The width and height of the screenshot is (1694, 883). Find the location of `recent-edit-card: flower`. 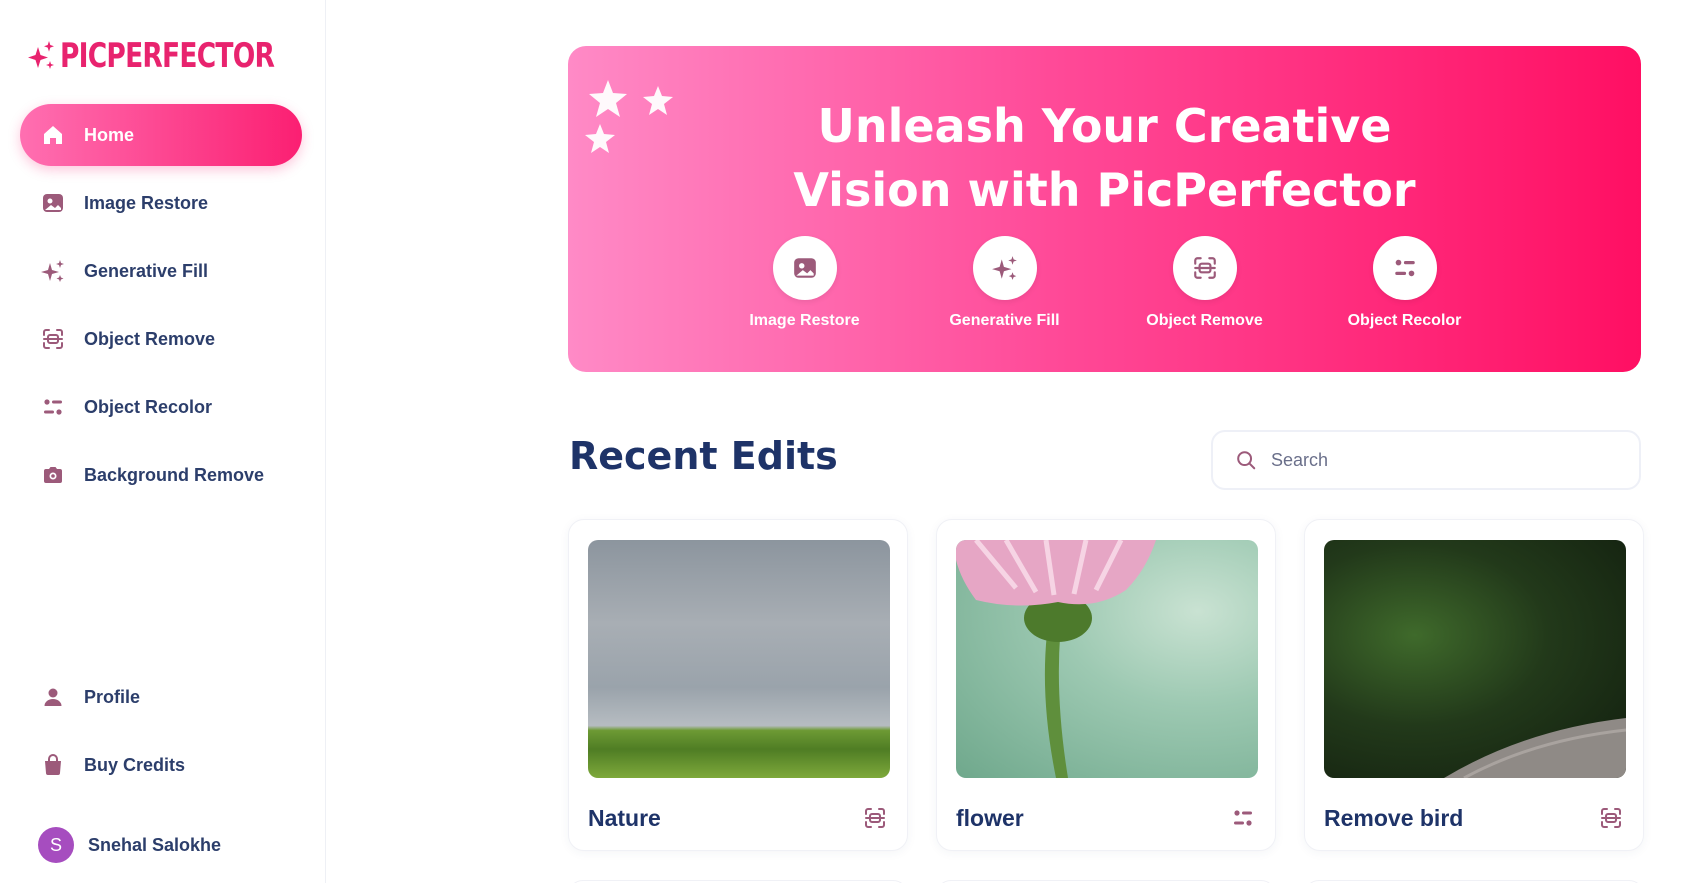

recent-edit-card: flower is located at coordinates (1106, 685).